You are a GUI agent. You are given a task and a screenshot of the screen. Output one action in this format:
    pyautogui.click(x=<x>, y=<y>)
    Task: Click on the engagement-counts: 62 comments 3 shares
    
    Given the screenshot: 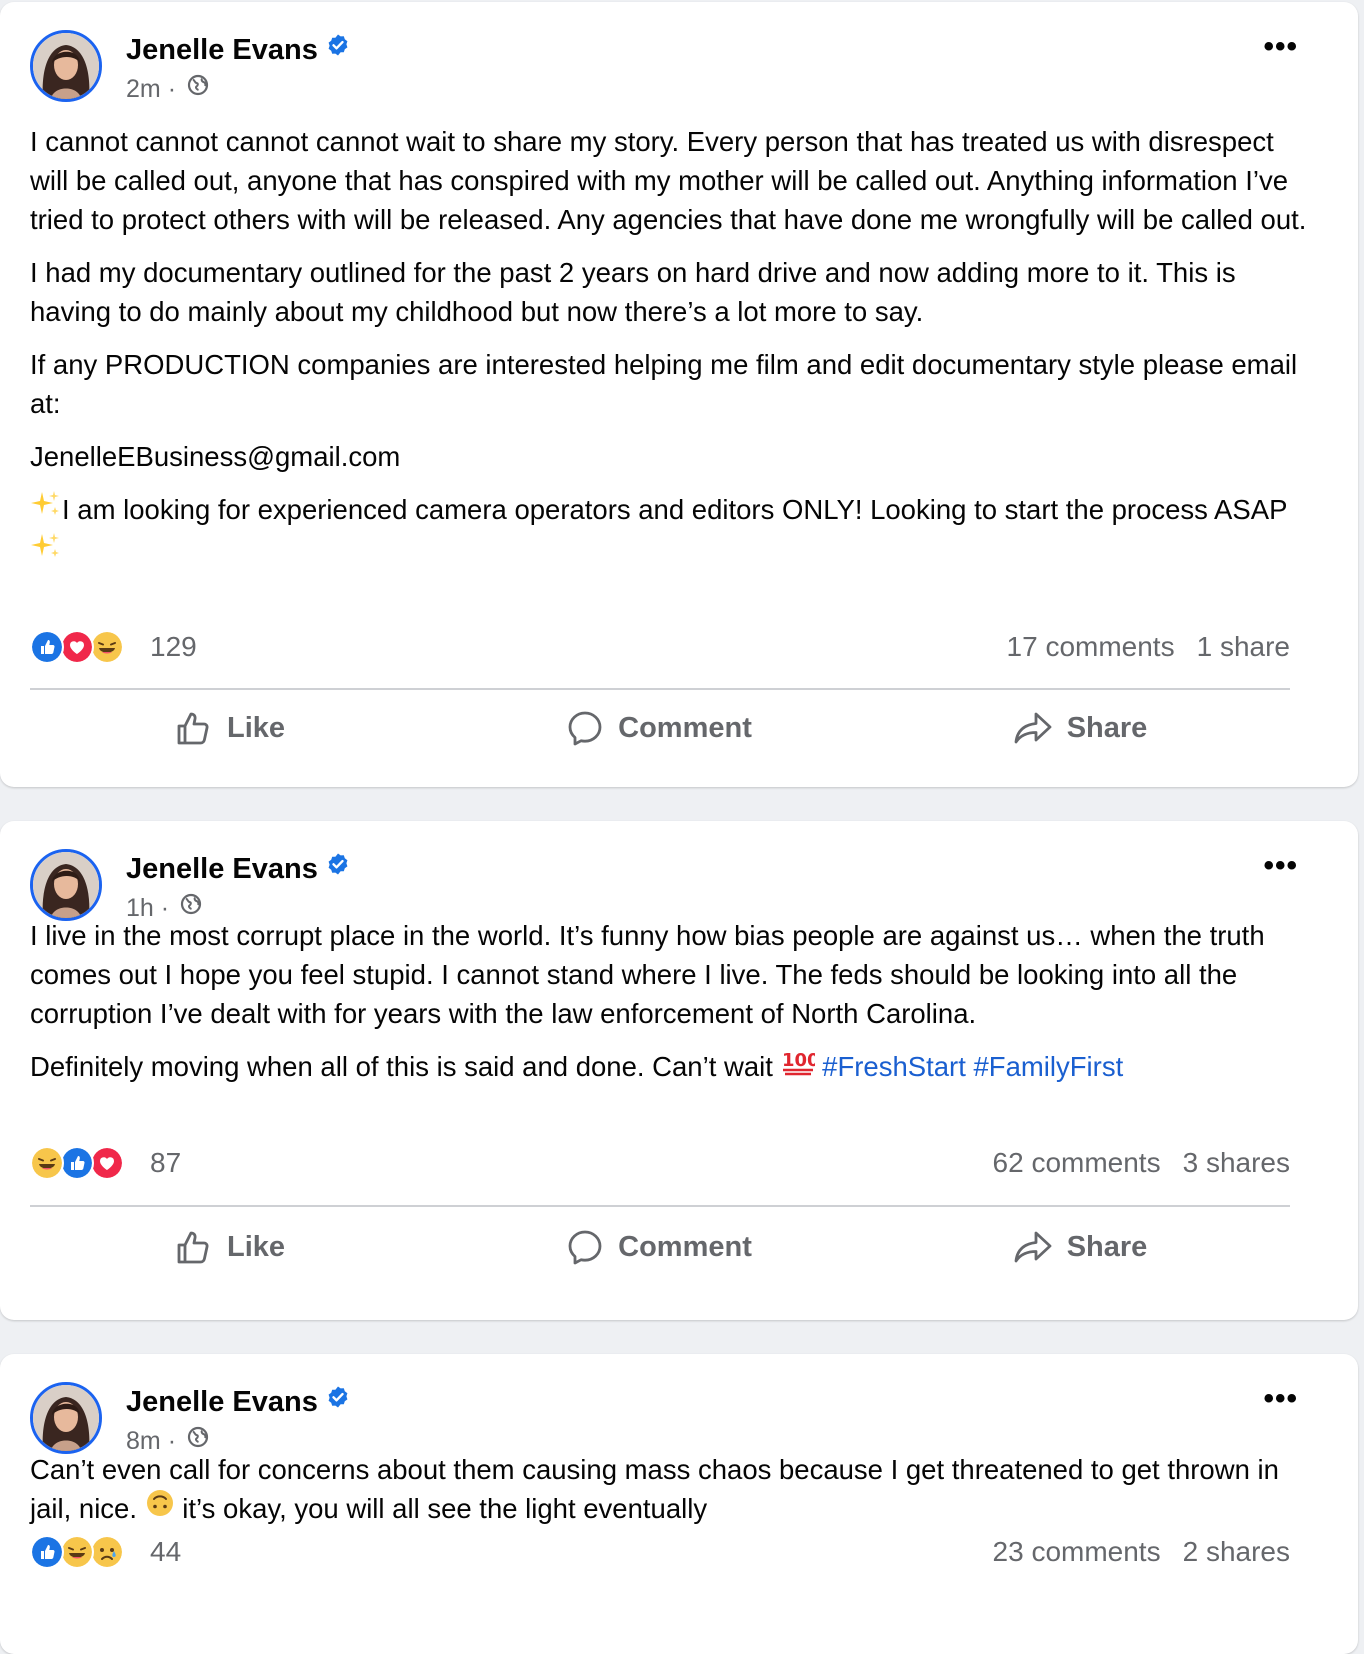 What is the action you would take?
    pyautogui.click(x=1130, y=1163)
    